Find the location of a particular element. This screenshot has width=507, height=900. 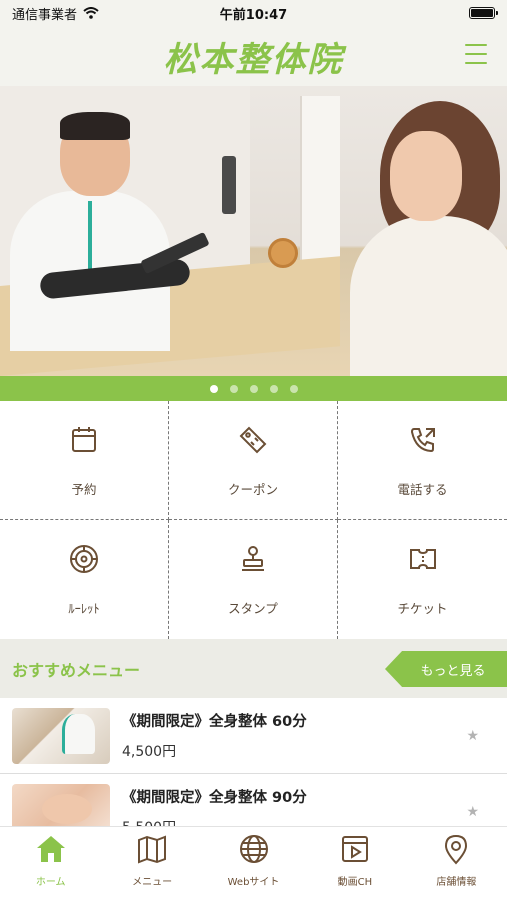

globe-icon is located at coordinates (253, 849).